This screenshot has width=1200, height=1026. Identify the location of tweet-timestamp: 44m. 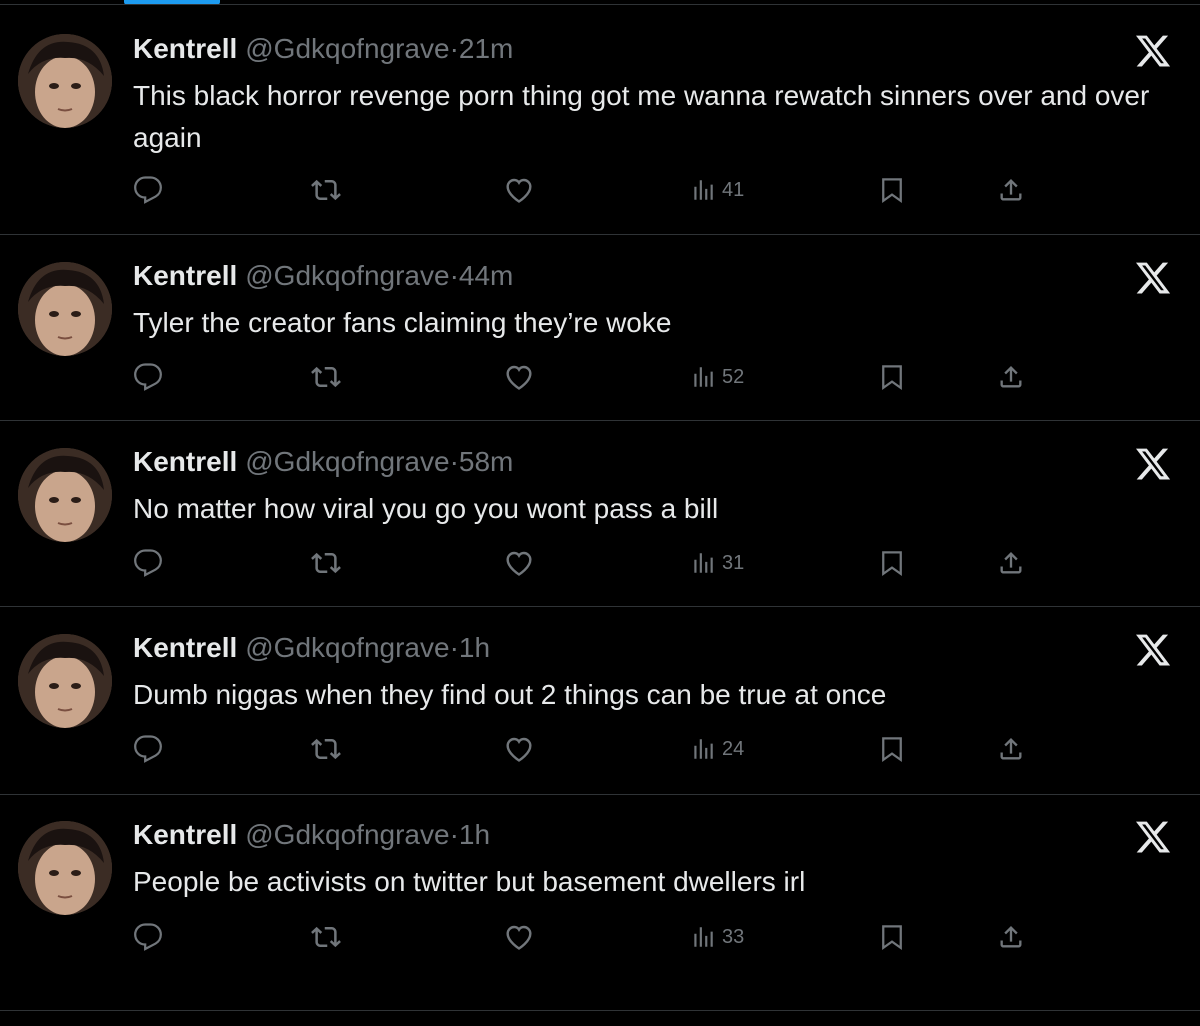
(486, 275).